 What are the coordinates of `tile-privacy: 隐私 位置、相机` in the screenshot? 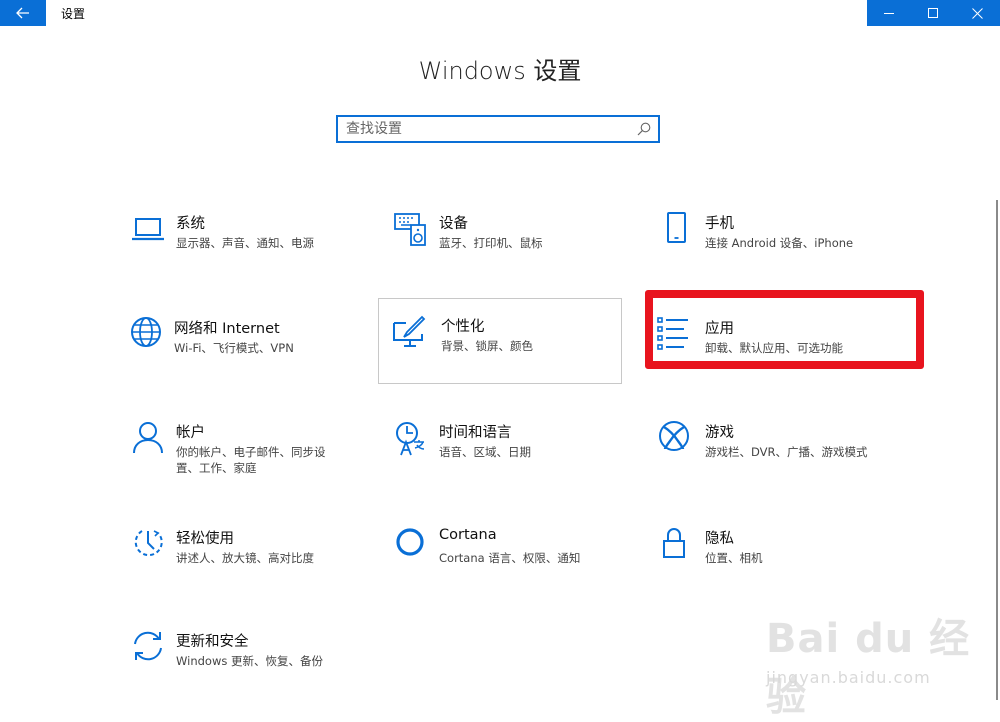 It's located at (777, 565).